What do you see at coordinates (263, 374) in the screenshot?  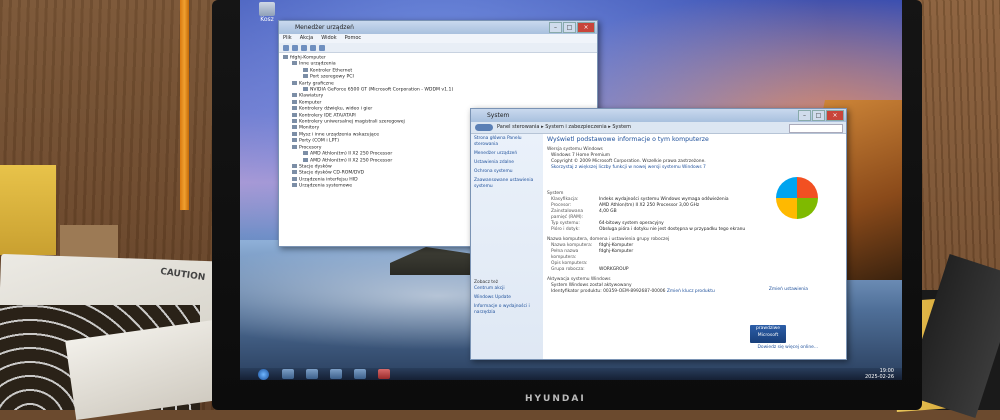 I see `start-button` at bounding box center [263, 374].